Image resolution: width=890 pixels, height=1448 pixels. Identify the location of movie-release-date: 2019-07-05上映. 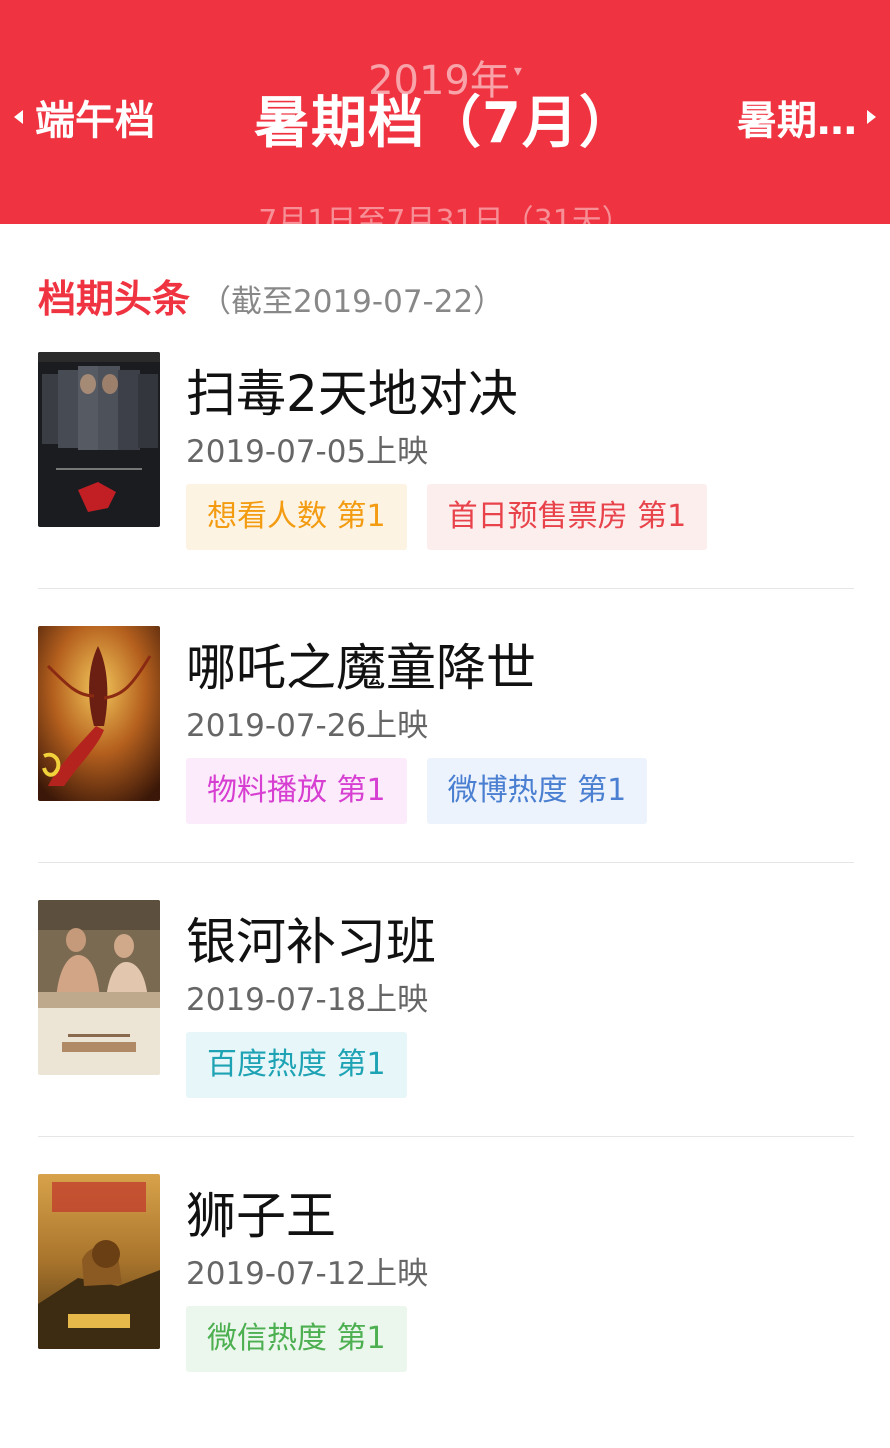
(307, 452).